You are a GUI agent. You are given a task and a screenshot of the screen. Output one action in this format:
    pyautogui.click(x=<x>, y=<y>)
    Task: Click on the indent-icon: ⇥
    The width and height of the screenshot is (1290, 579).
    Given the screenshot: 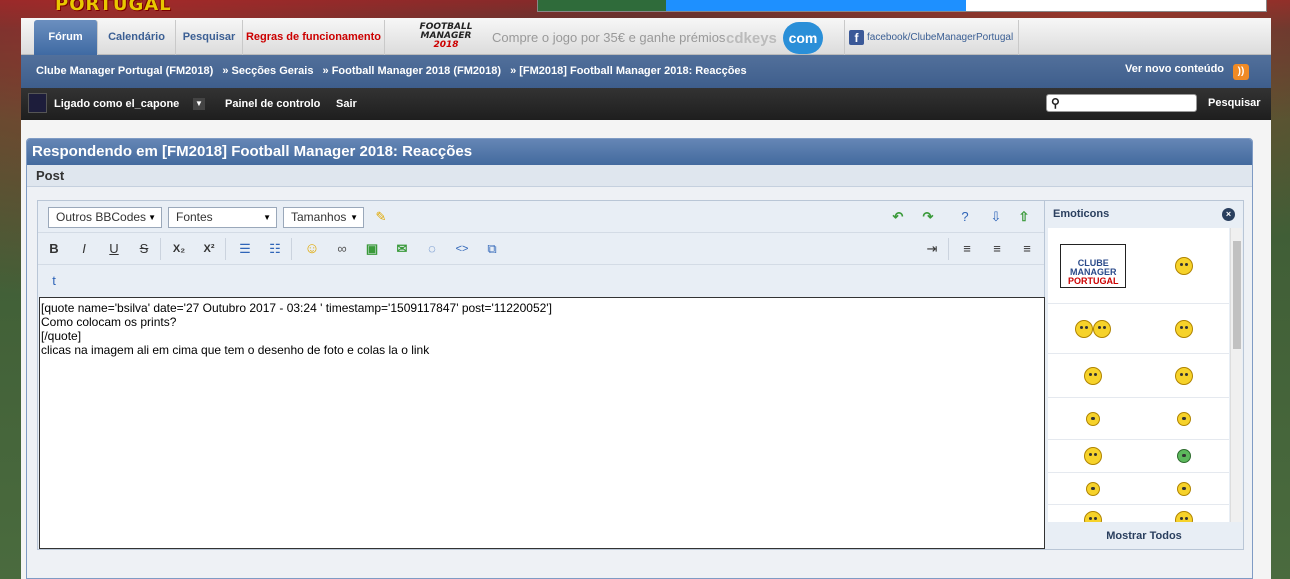 What is the action you would take?
    pyautogui.click(x=932, y=249)
    